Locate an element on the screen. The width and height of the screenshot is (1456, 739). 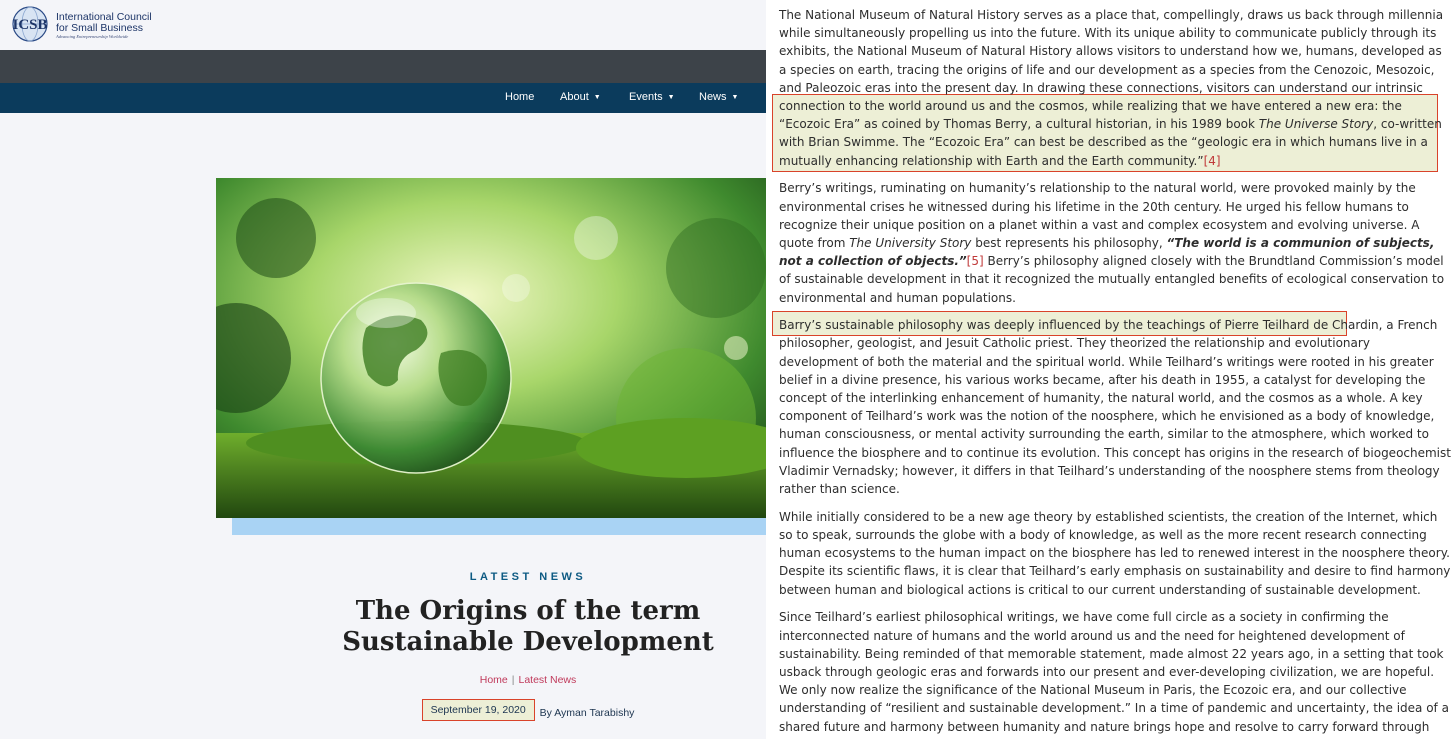
logo-abbr: ICSB is located at coordinates (29, 25).